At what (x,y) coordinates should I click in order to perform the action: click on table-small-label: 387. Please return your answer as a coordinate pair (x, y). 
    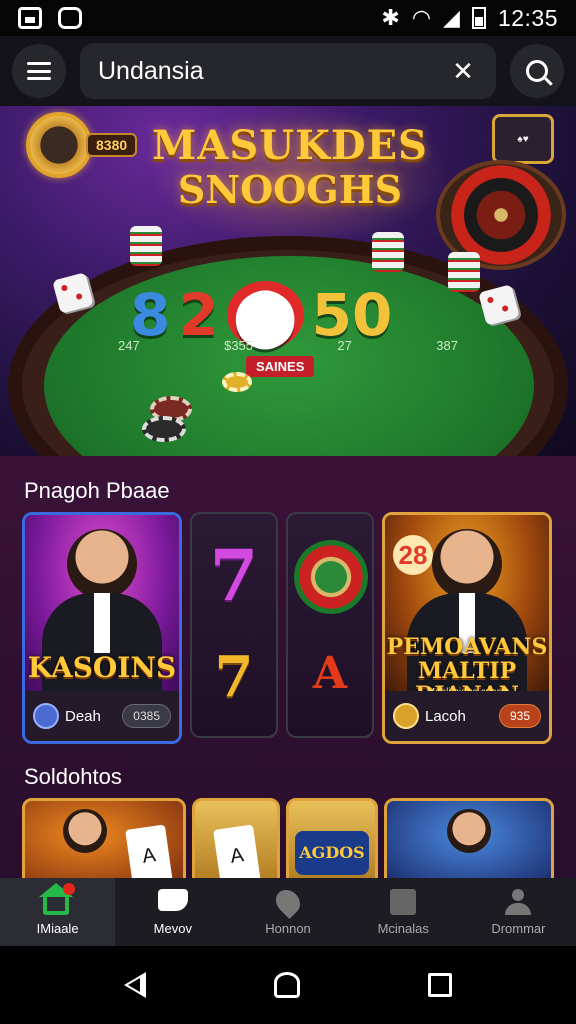
    Looking at the image, I should click on (447, 345).